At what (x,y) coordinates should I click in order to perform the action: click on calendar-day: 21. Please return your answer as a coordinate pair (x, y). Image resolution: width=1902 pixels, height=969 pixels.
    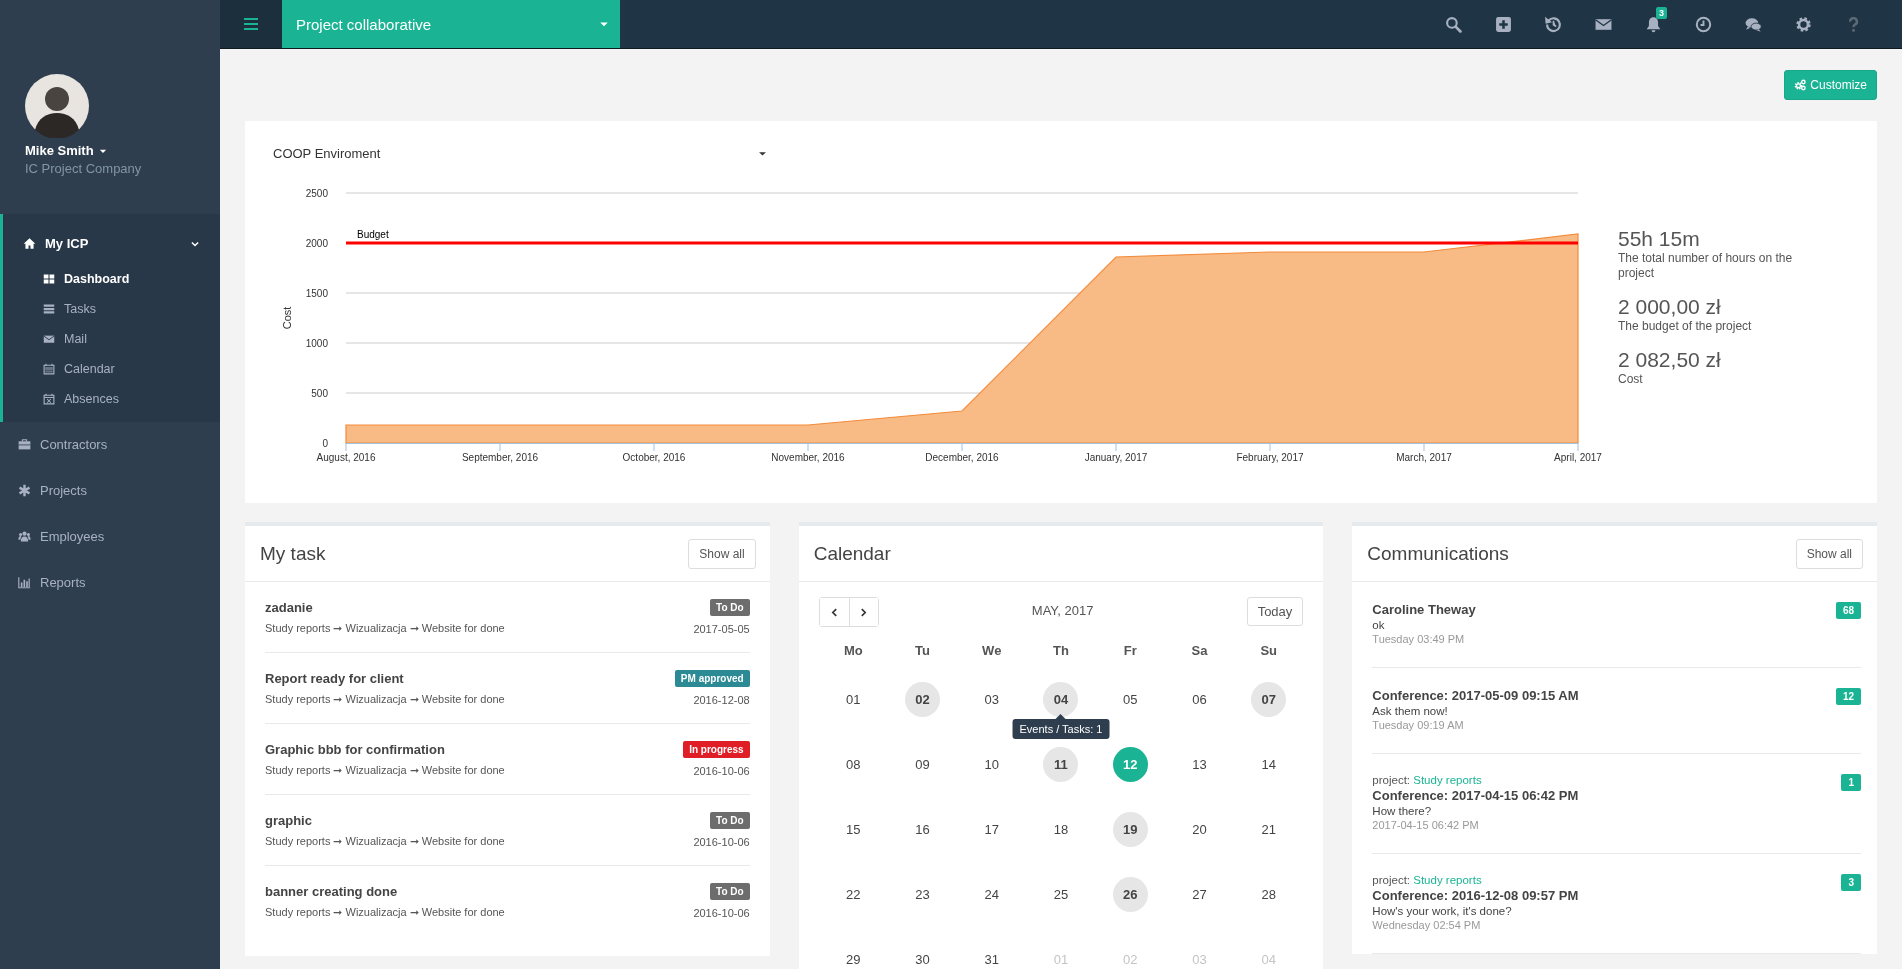
    Looking at the image, I should click on (1269, 829).